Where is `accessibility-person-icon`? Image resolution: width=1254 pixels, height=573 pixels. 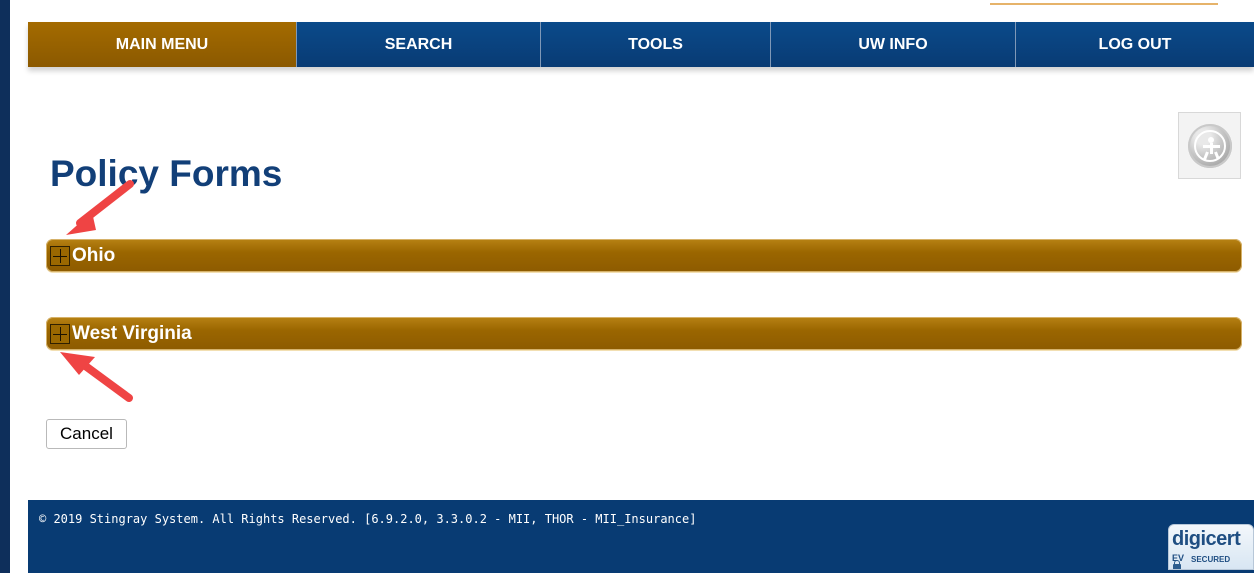
accessibility-person-icon is located at coordinates (1209, 145).